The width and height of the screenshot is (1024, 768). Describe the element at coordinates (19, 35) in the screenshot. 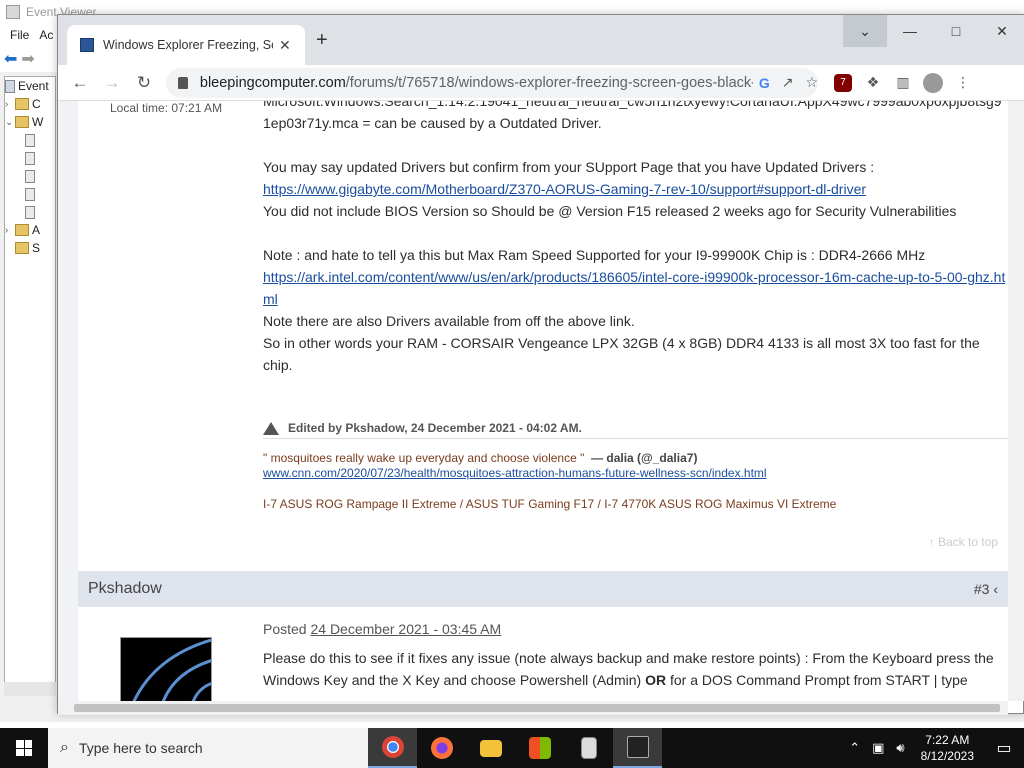

I see `menu-file: File` at that location.